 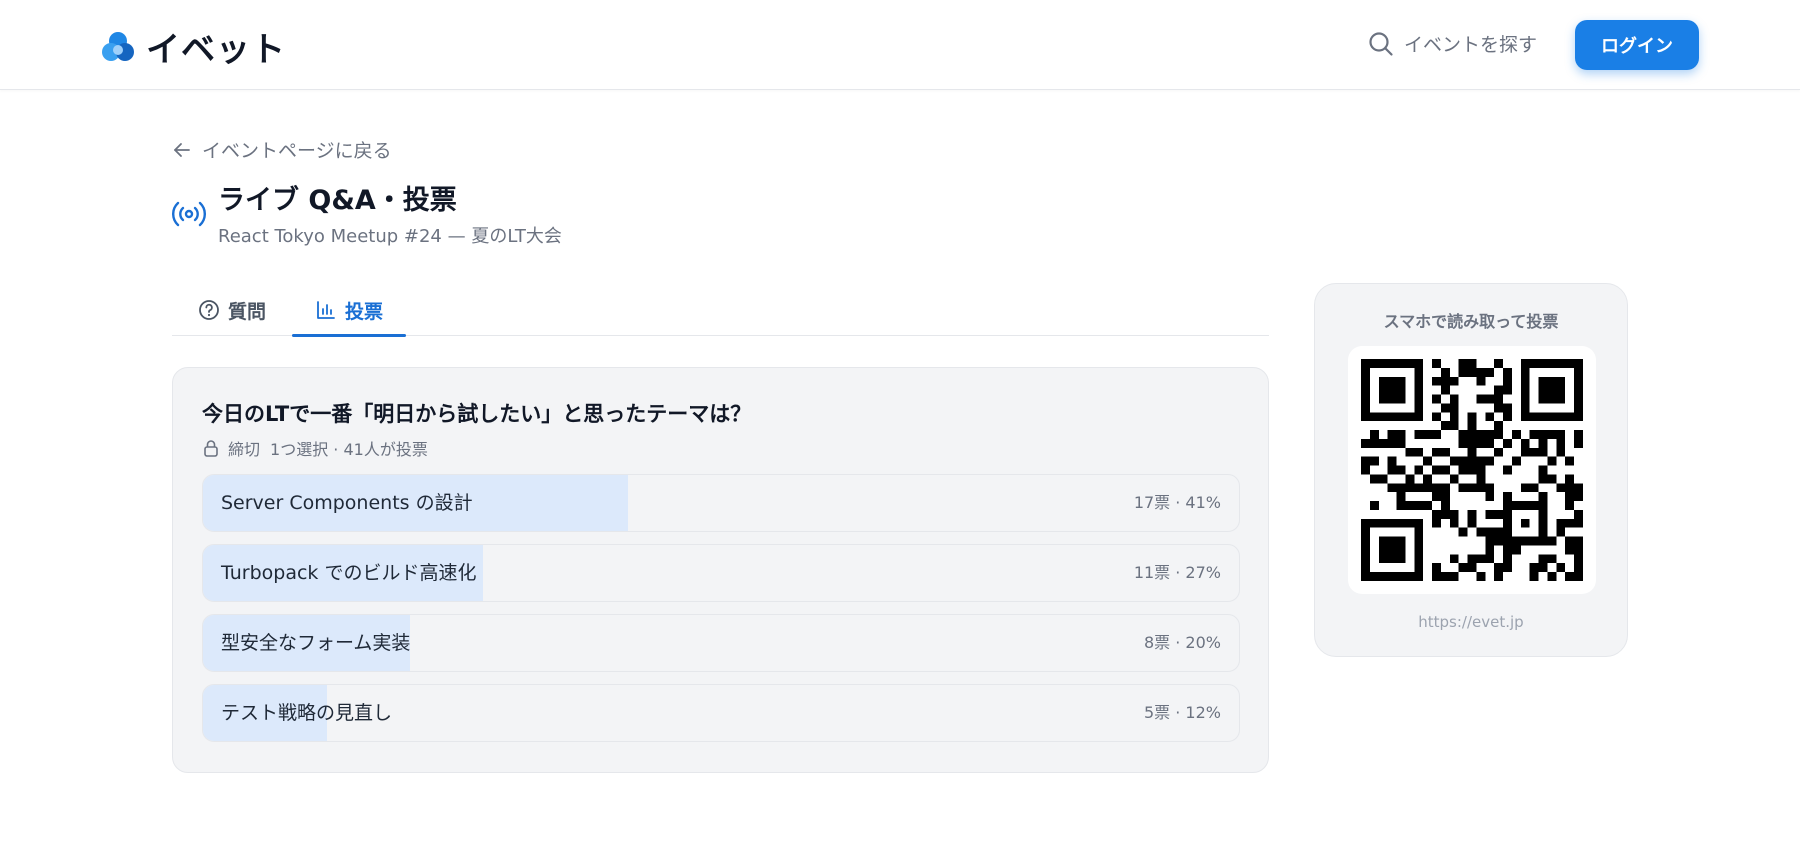 I want to click on search-events-link: イベントを探す, so click(x=1452, y=43).